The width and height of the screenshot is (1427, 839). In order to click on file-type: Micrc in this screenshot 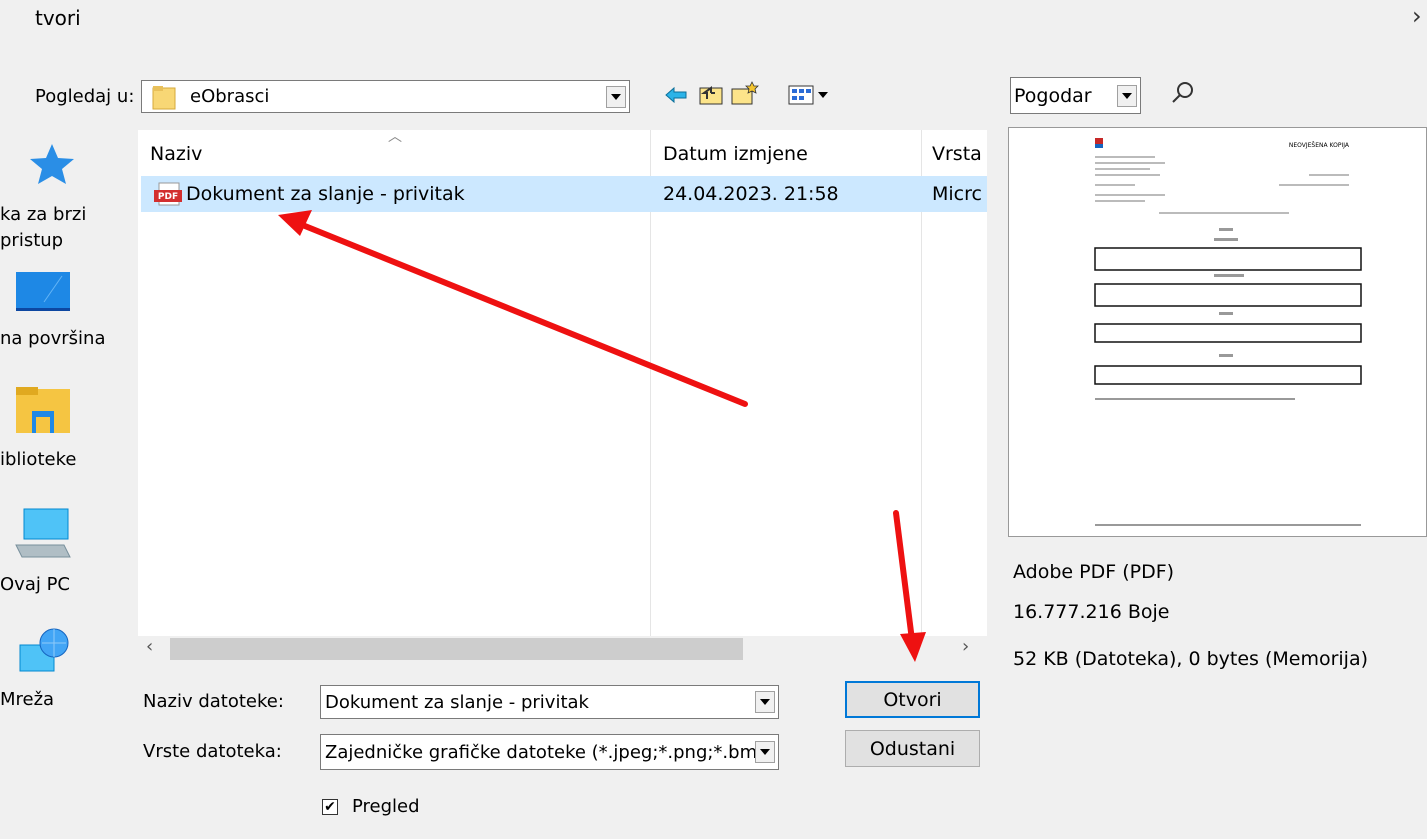, I will do `click(957, 194)`.